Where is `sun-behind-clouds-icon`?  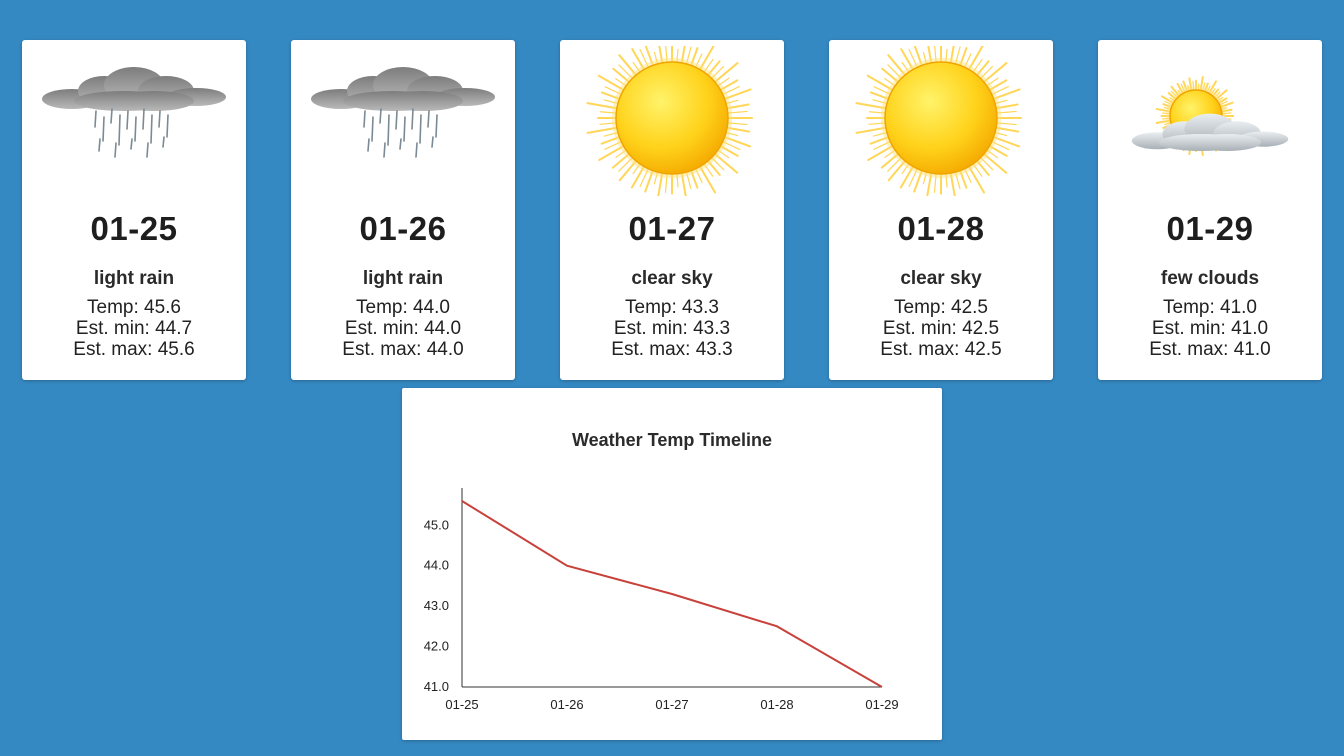 sun-behind-clouds-icon is located at coordinates (1210, 121).